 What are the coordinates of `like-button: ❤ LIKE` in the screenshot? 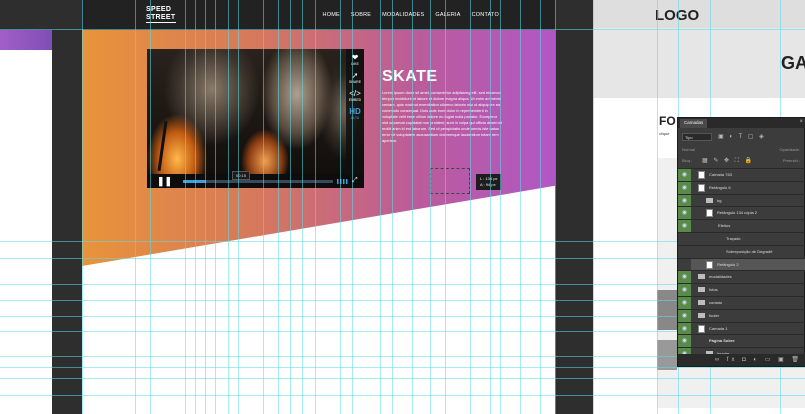 It's located at (355, 60).